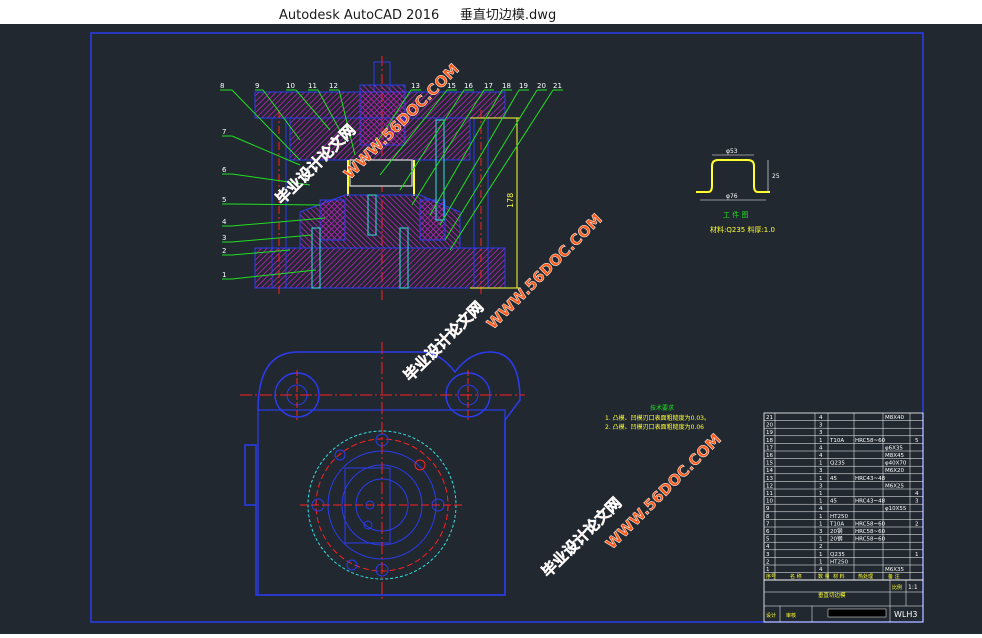 The height and width of the screenshot is (638, 982). What do you see at coordinates (290, 86) in the screenshot?
I see `callout-10: 10` at bounding box center [290, 86].